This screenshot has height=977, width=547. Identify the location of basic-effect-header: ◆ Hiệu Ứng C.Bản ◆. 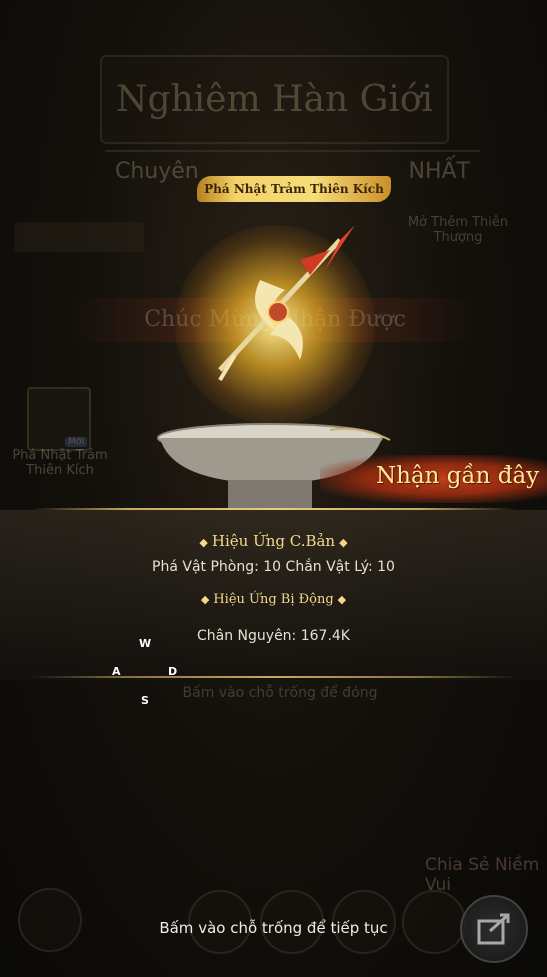
(273, 541).